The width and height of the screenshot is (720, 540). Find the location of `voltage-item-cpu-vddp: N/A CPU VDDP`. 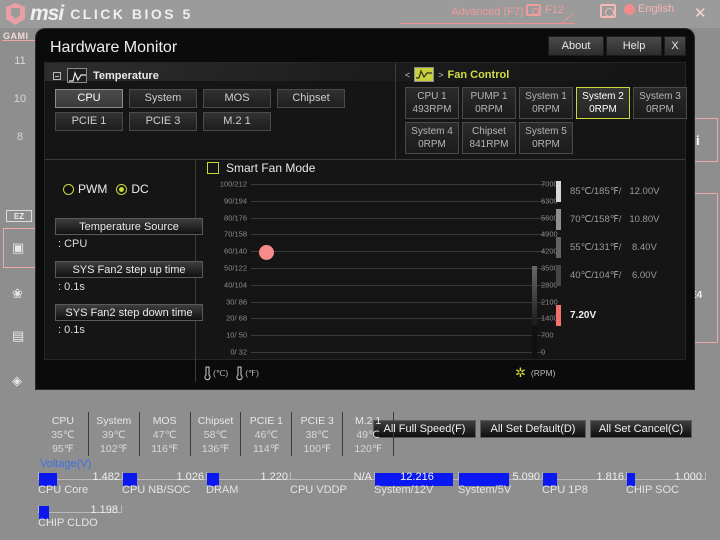

voltage-item-cpu-vddp: N/A CPU VDDP is located at coordinates (332, 483).